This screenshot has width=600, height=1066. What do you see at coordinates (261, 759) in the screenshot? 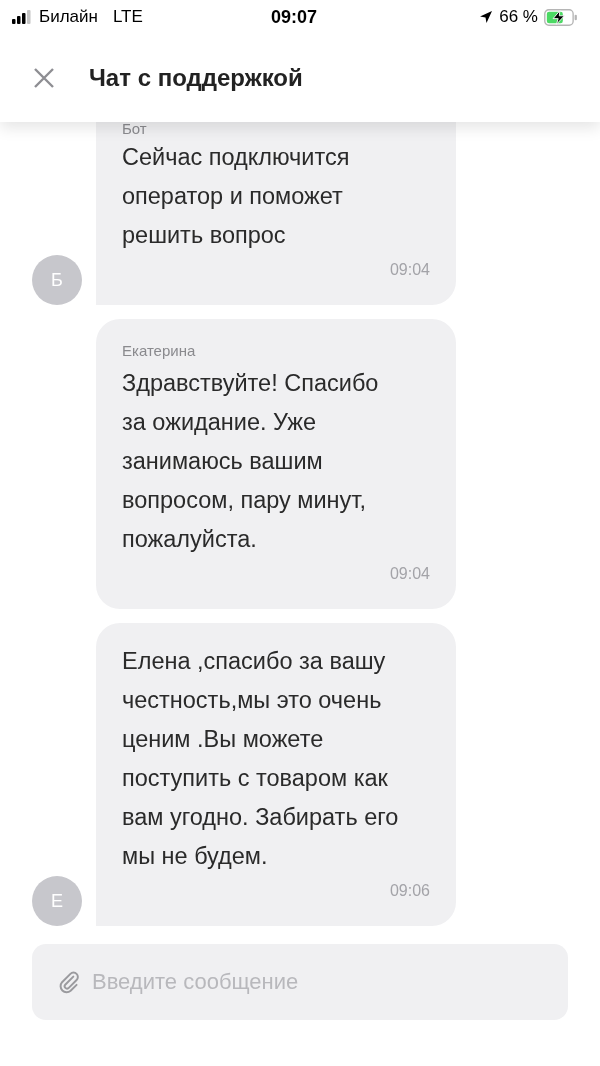
I see `message-text: Елена ,спасибо за вашу честность,мы это очень ценим .Вы можете поступить с товаром как вам угодно. Забирать его мы не будем.` at bounding box center [261, 759].